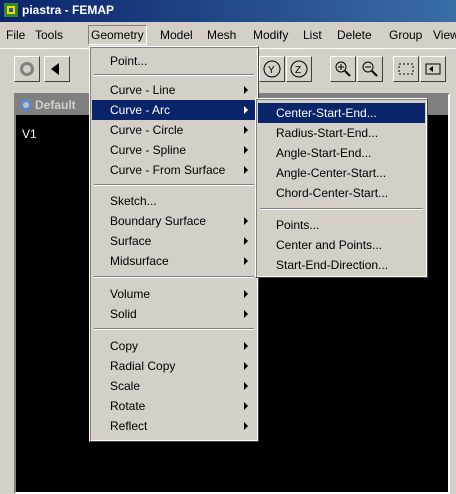 The image size is (456, 494). I want to click on menu-item-copy: Copy, so click(174, 346).